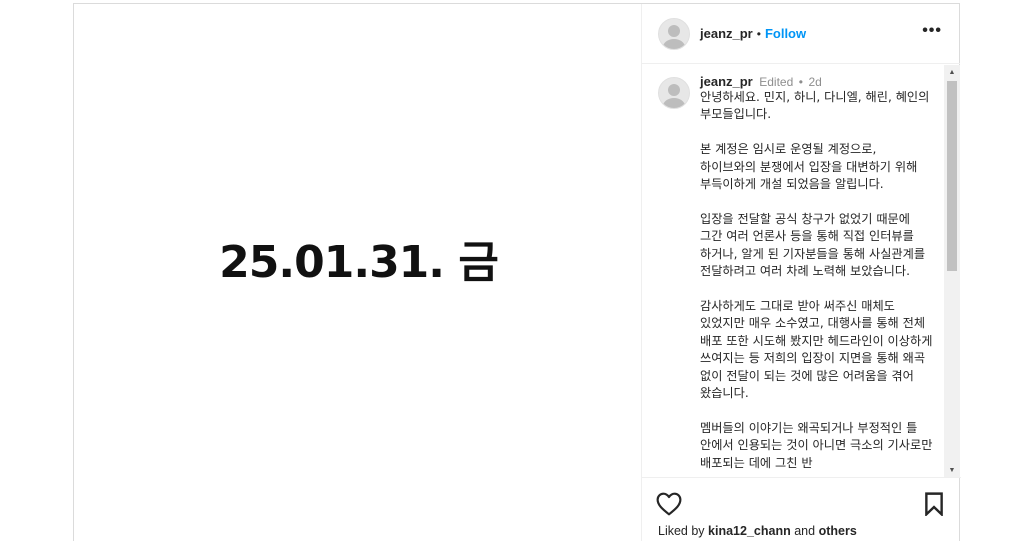 This screenshot has height=541, width=1024. What do you see at coordinates (952, 72) in the screenshot?
I see `scroll-up-arrow-icon: ▲` at bounding box center [952, 72].